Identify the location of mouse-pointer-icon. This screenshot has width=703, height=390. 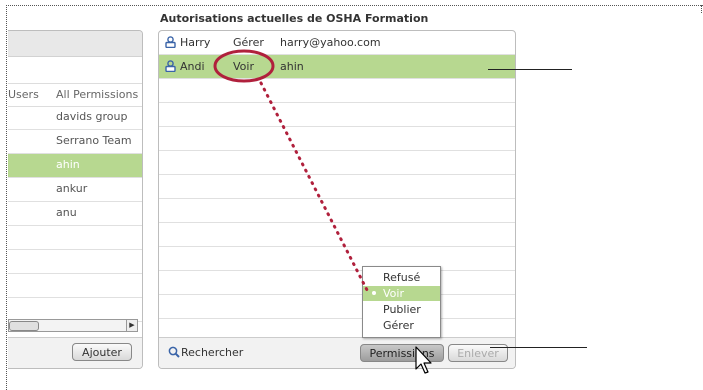
(423, 360).